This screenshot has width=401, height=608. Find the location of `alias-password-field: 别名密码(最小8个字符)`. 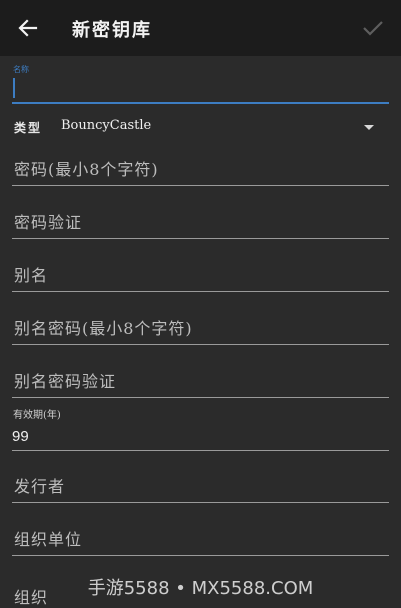

alias-password-field: 别名密码(最小8个字符) is located at coordinates (200, 327).